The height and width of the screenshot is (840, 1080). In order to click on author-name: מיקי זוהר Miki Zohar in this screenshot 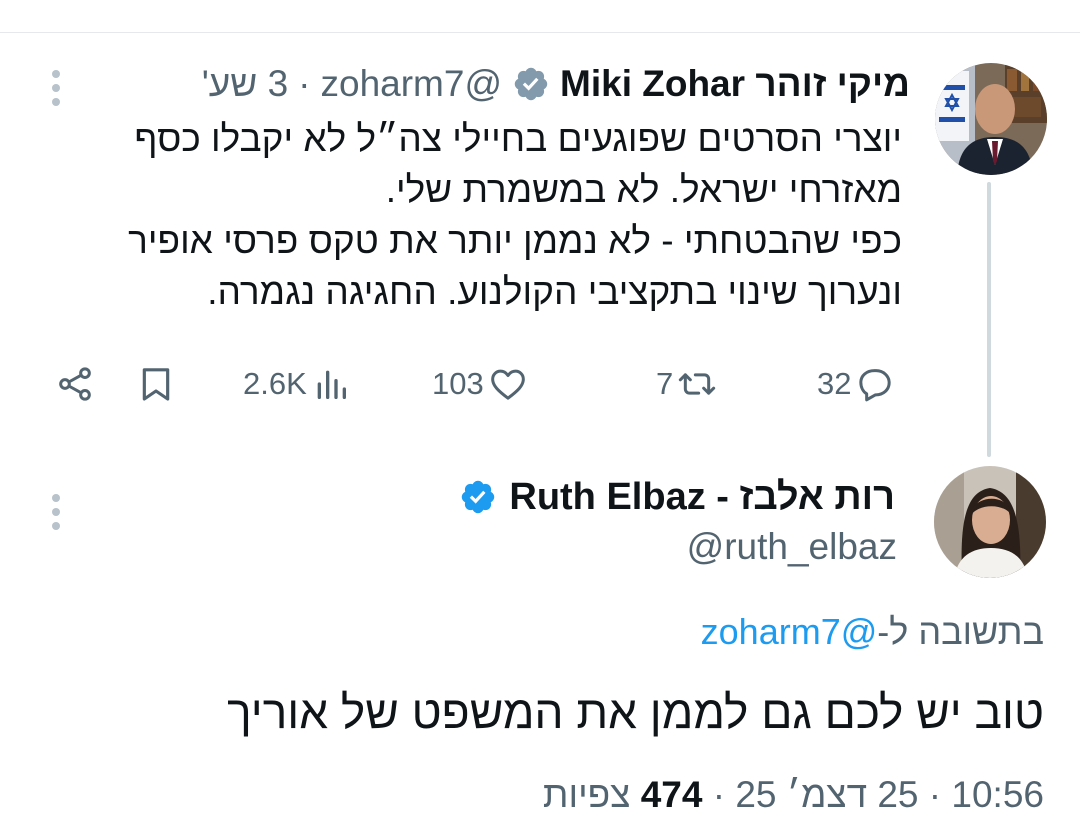, I will do `click(735, 84)`.